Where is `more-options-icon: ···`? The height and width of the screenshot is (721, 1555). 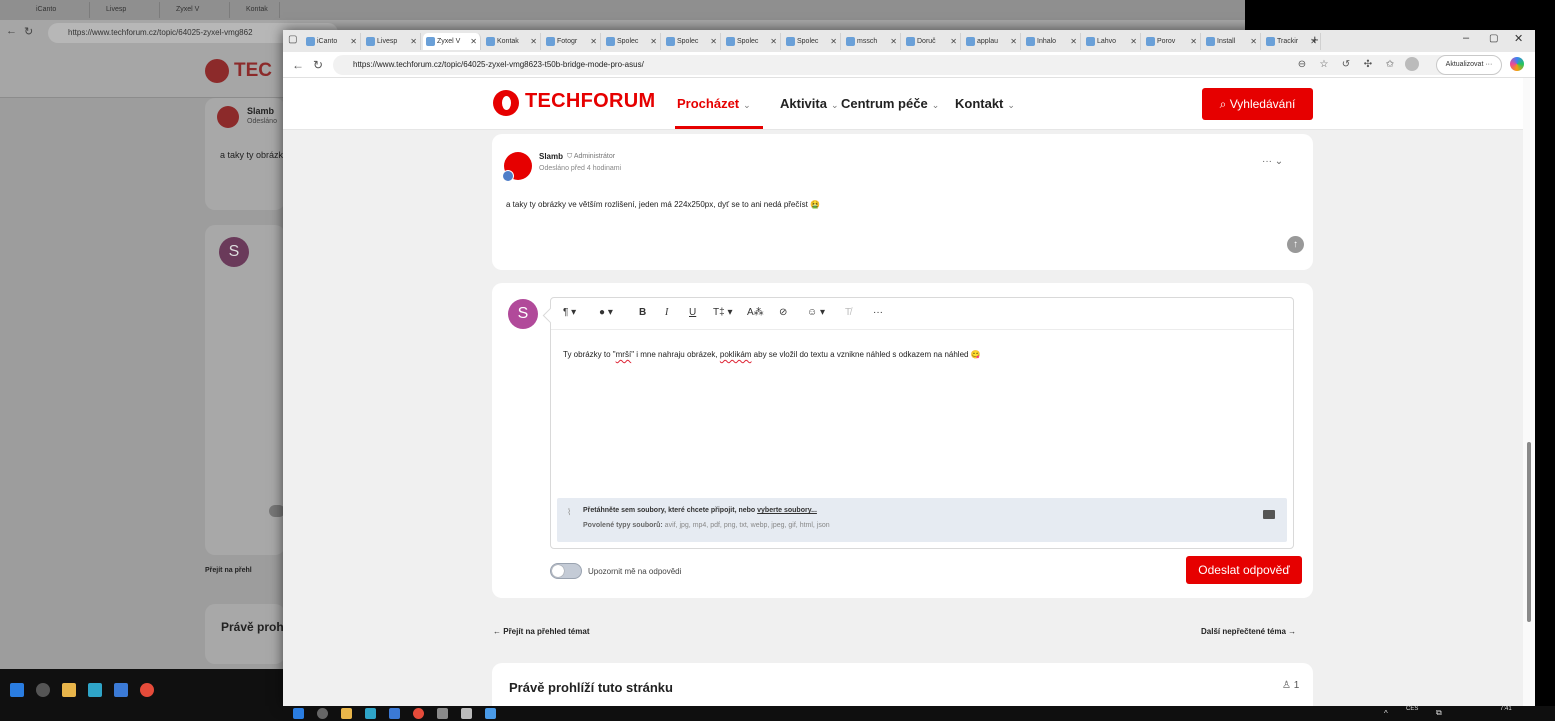
more-options-icon: ··· is located at coordinates (878, 312).